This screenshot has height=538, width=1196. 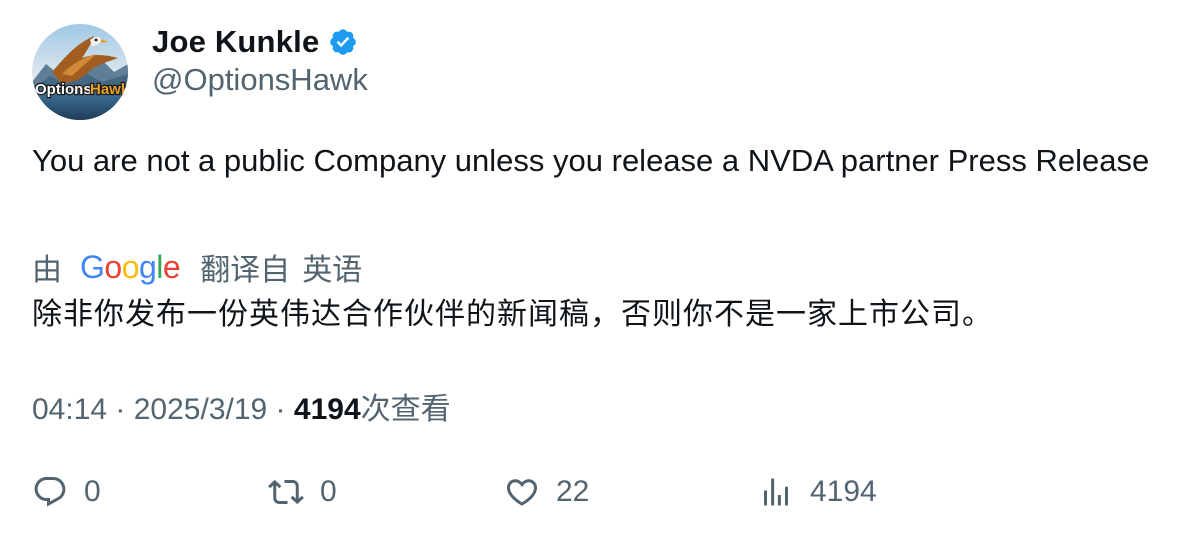 I want to click on tweet-time: 04:14, so click(x=69, y=409).